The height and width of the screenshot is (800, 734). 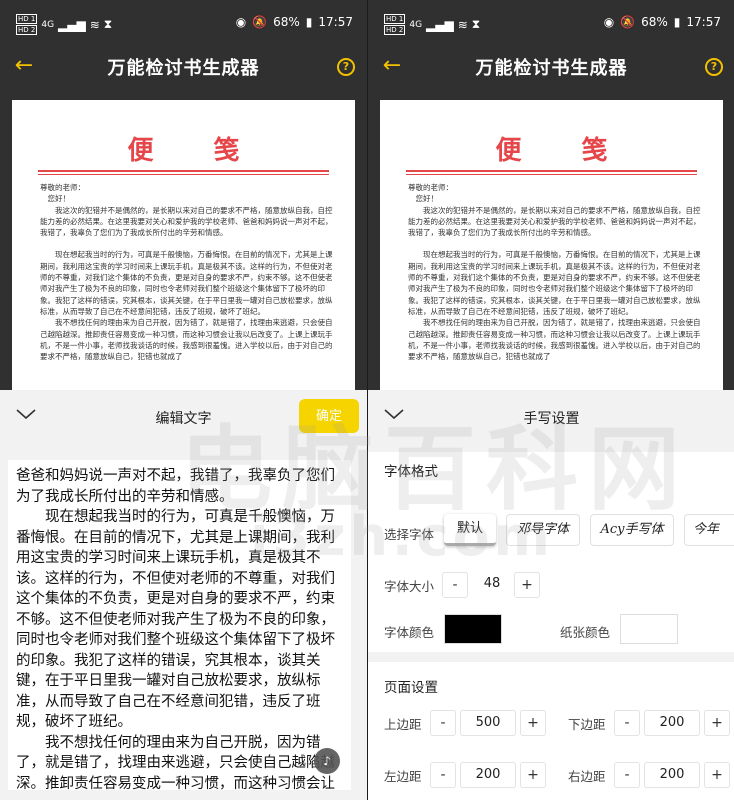 What do you see at coordinates (403, 776) in the screenshot?
I see `left-margin-label: 左边距` at bounding box center [403, 776].